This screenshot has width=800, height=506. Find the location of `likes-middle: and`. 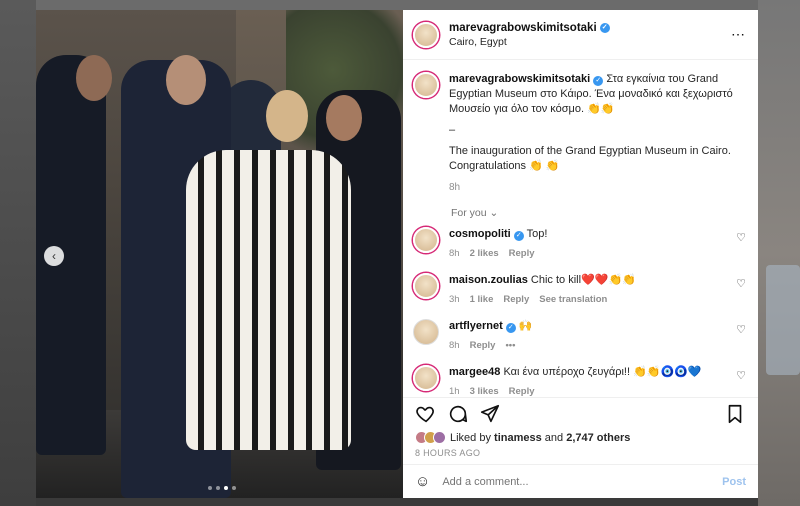

likes-middle: and is located at coordinates (554, 437).